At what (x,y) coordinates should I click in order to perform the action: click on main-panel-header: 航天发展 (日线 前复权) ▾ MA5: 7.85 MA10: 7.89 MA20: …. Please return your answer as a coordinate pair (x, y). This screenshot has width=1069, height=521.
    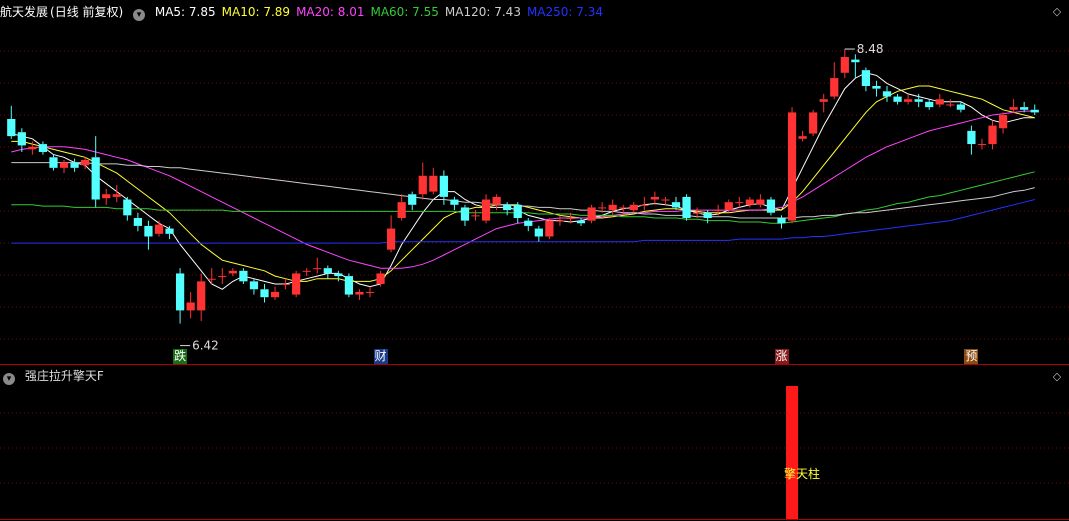
    Looking at the image, I should click on (307, 12).